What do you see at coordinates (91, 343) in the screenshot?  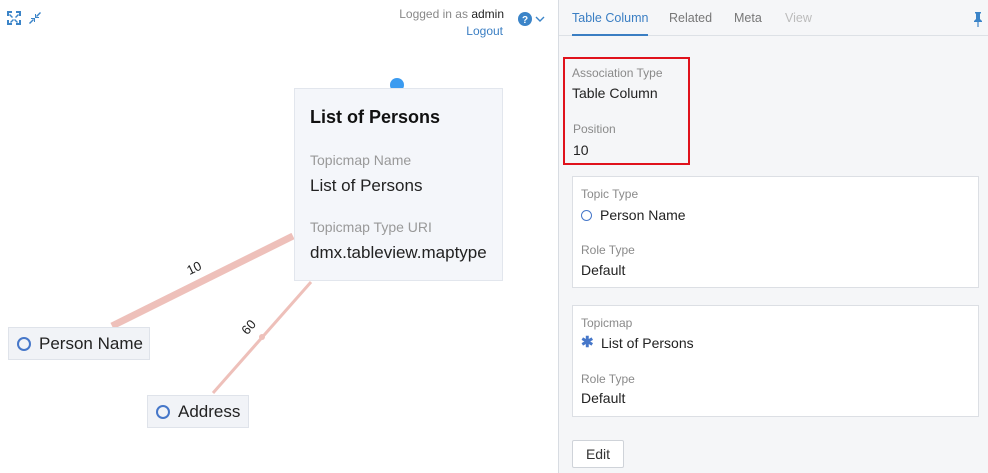 I see `node-label: Person Name` at bounding box center [91, 343].